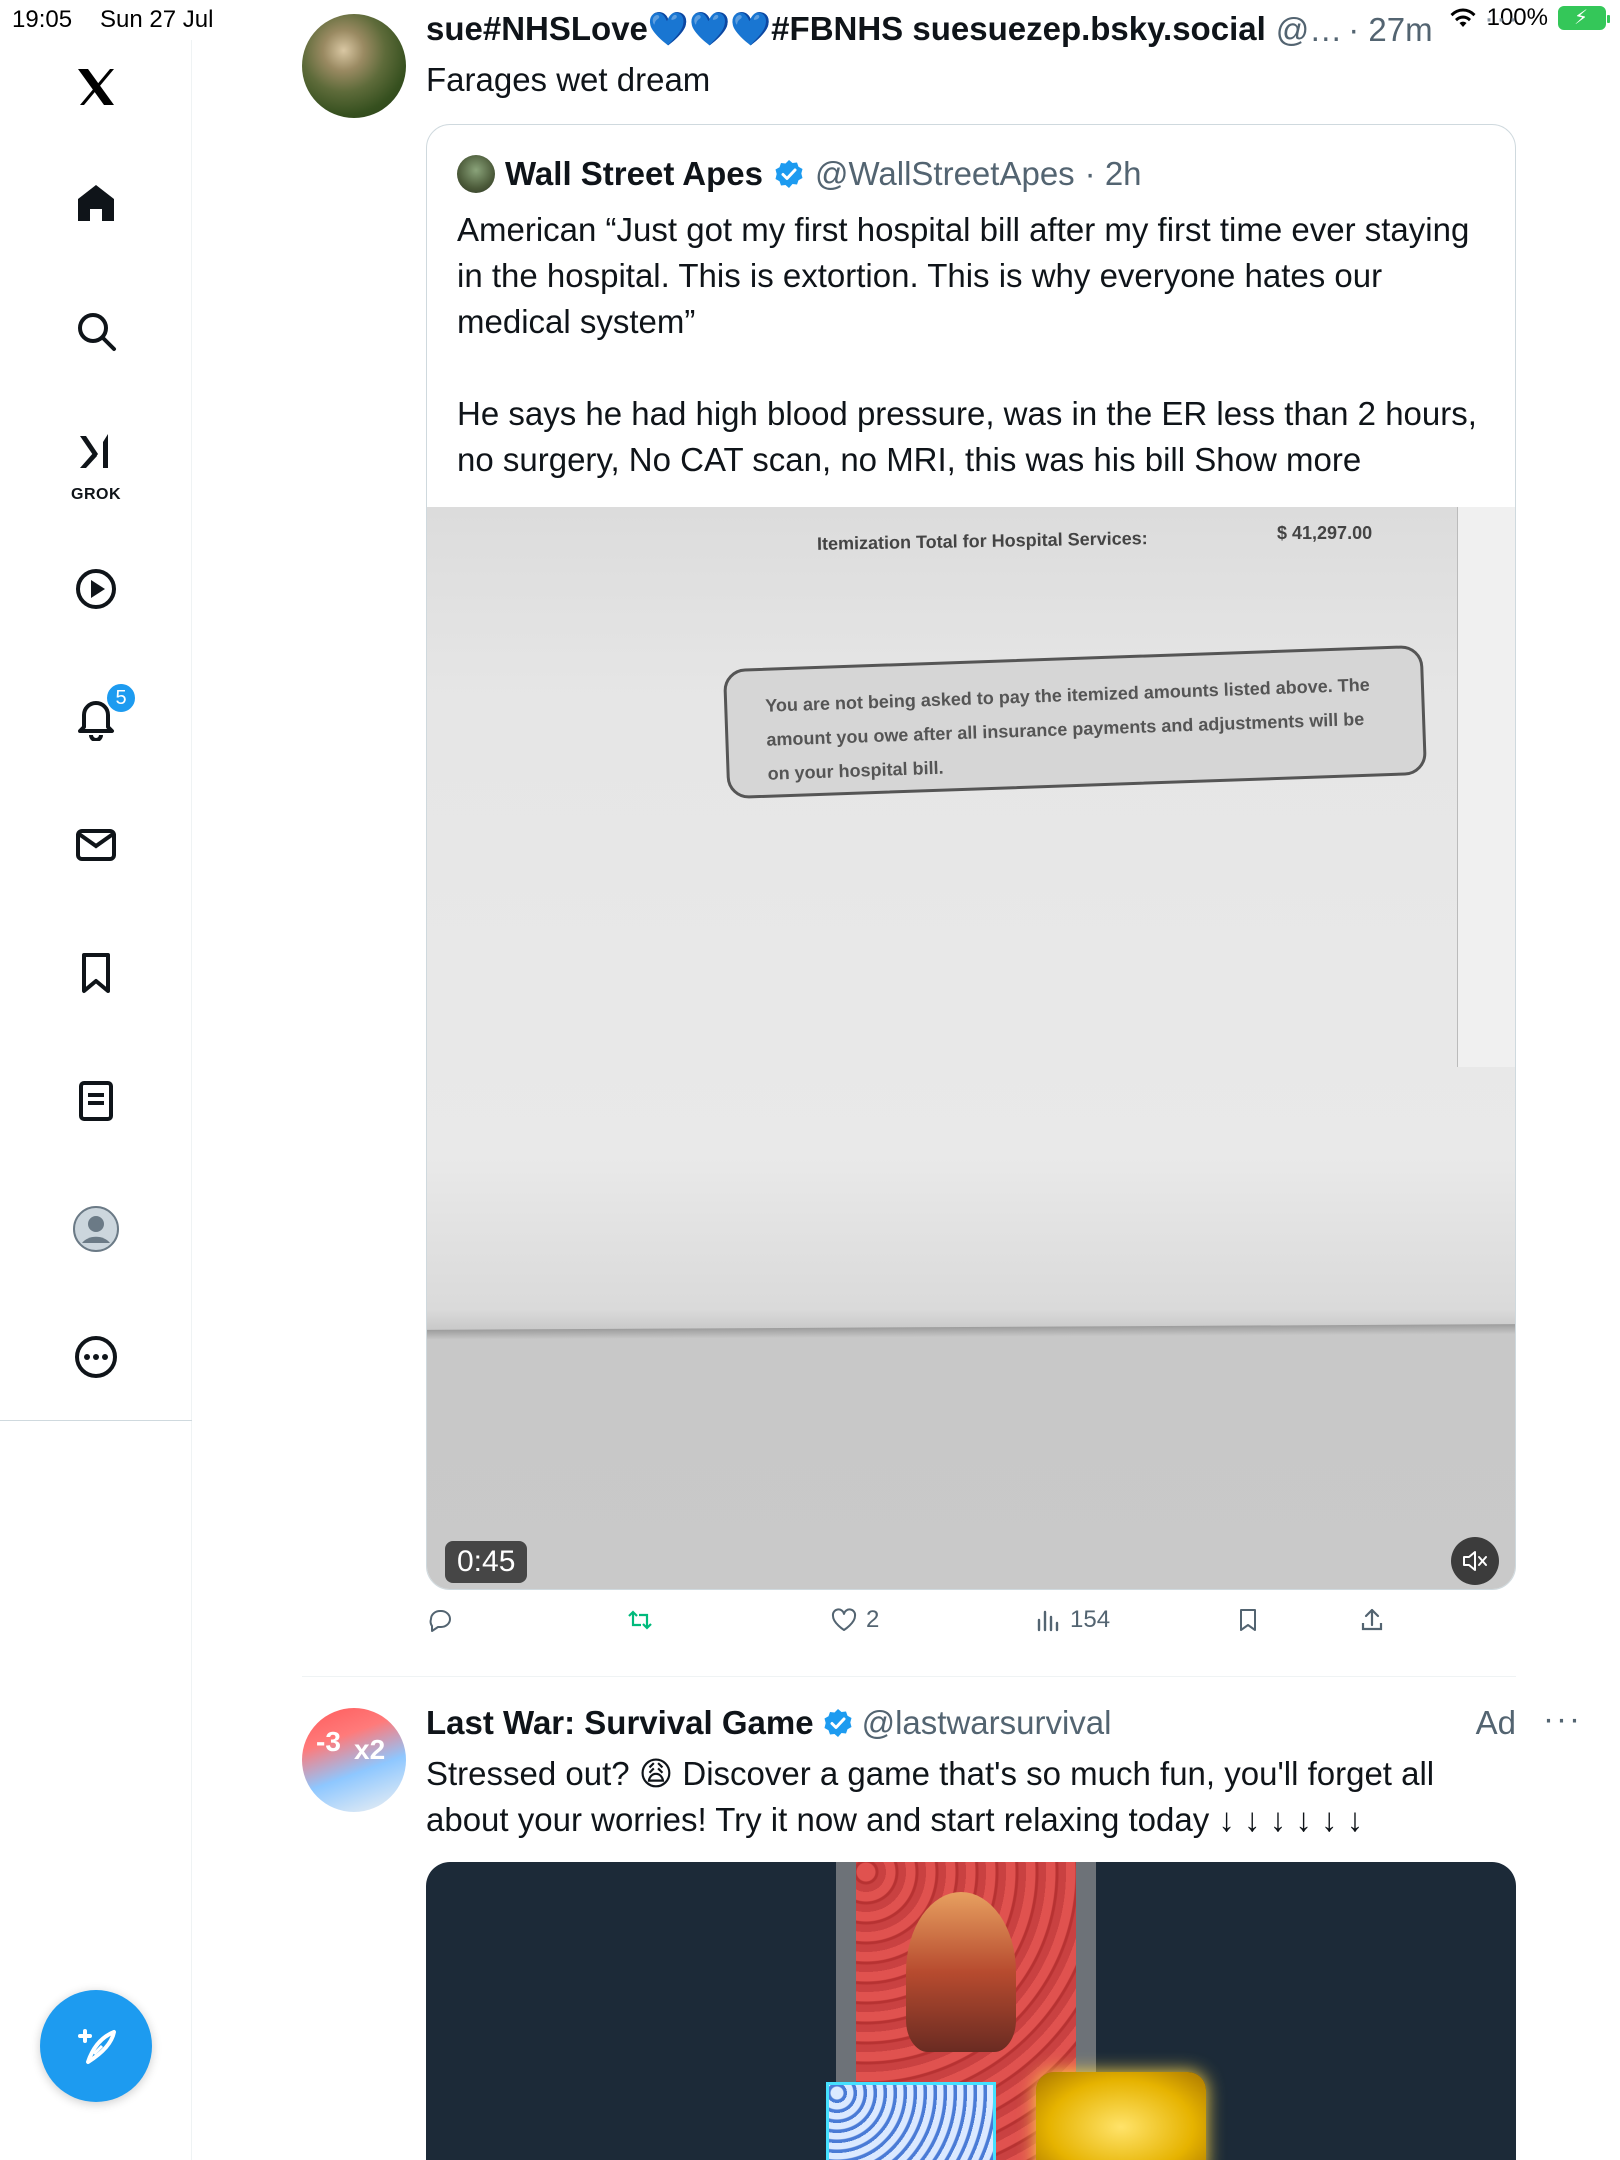  I want to click on quote-header: Wall Street Apes @WallStreetApes · 2h, so click(799, 174).